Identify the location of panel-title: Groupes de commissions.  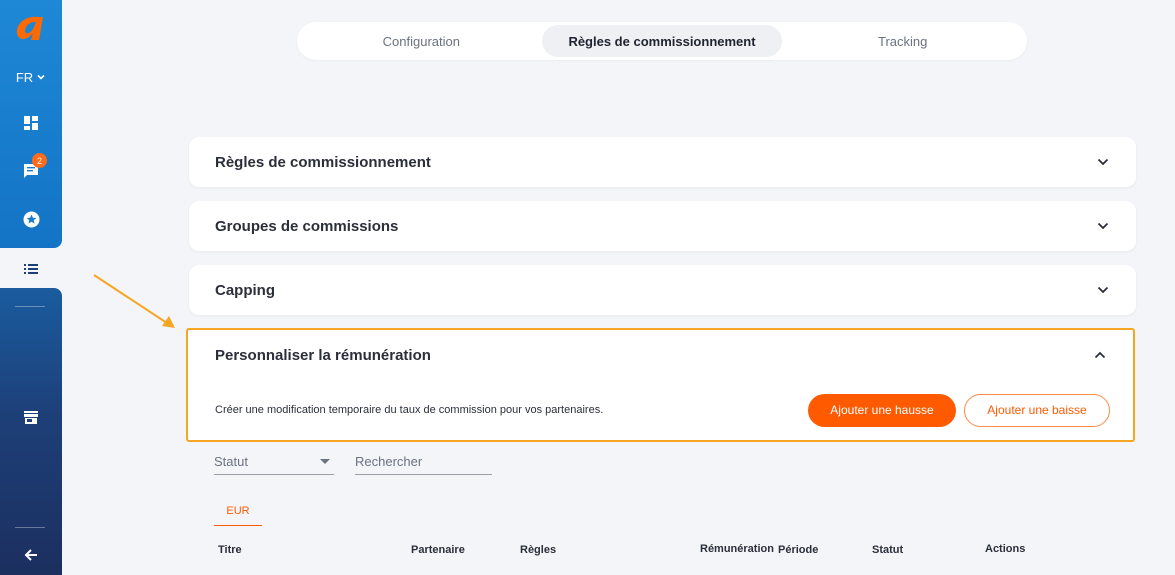
(307, 226).